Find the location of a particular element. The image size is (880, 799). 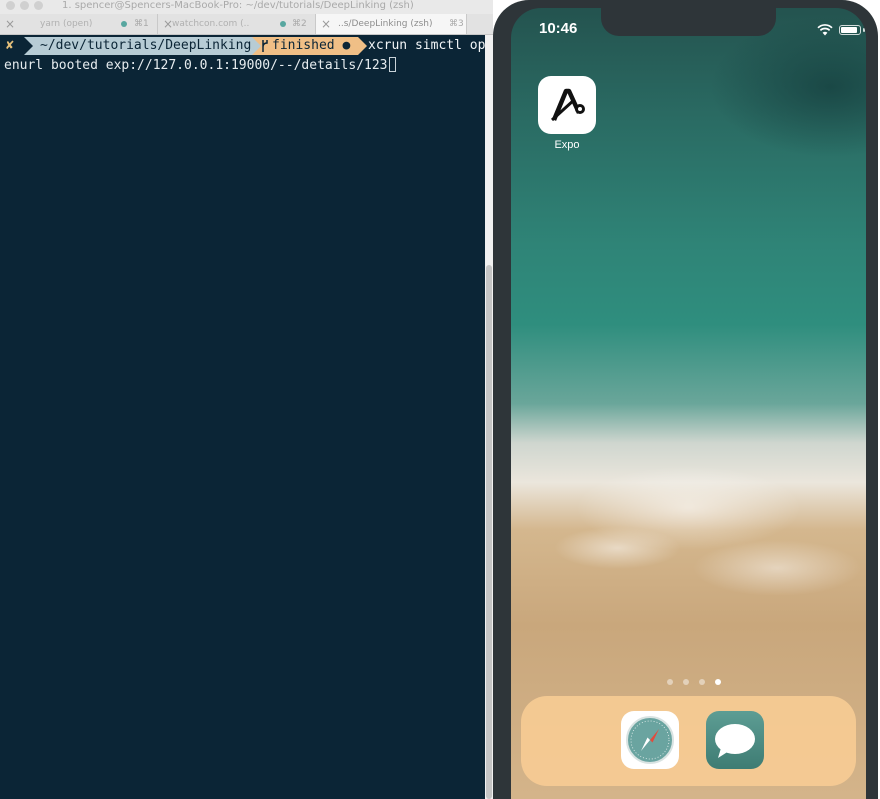

prompt-path-segment: ~/dev/tutorials/DeepLinking is located at coordinates (142, 46).